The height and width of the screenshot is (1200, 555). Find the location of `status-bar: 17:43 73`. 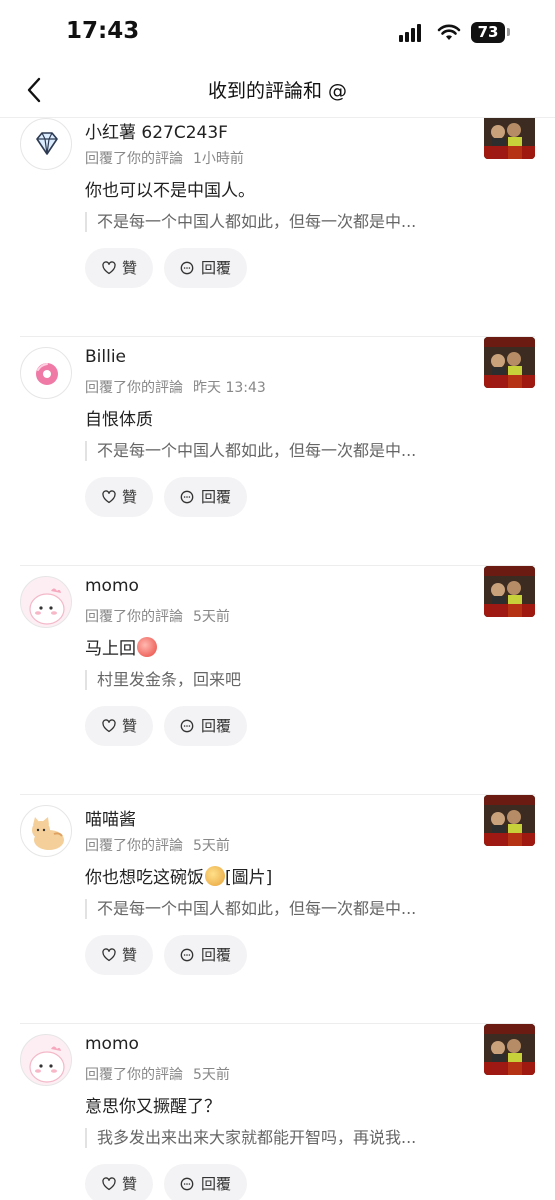

status-bar: 17:43 73 is located at coordinates (277, 31).